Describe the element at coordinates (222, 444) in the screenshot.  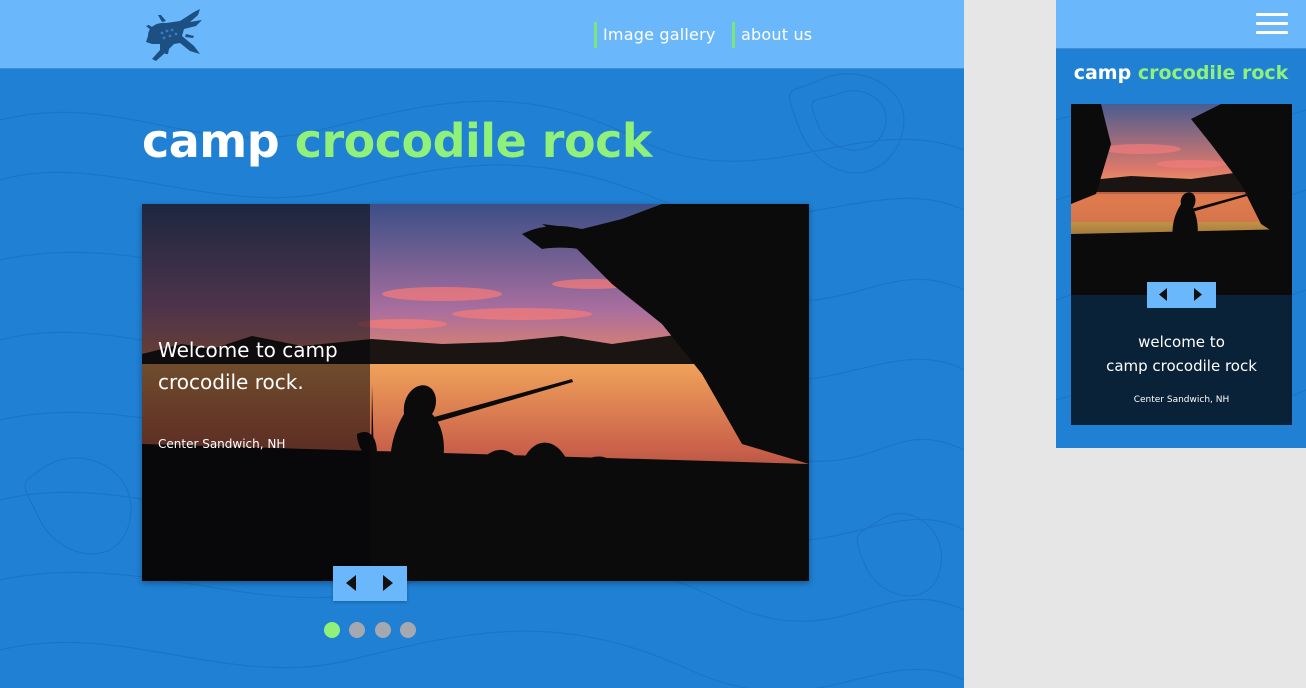
I see `hero-location-text: Center Sandwich, NH` at that location.